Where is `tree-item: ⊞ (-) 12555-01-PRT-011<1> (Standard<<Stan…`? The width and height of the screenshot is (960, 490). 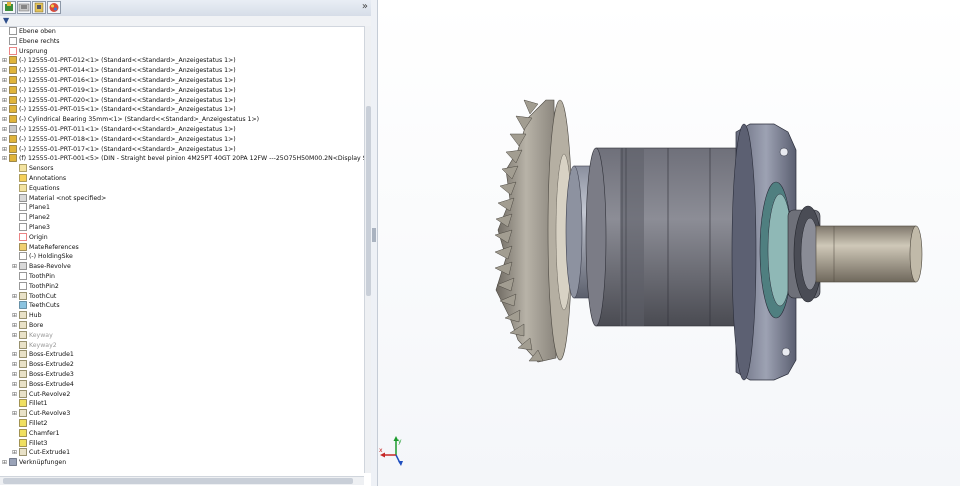
tree-item: ⊞ (-) 12555-01-PRT-011<1> (Standard<<Stan… is located at coordinates (119, 130).